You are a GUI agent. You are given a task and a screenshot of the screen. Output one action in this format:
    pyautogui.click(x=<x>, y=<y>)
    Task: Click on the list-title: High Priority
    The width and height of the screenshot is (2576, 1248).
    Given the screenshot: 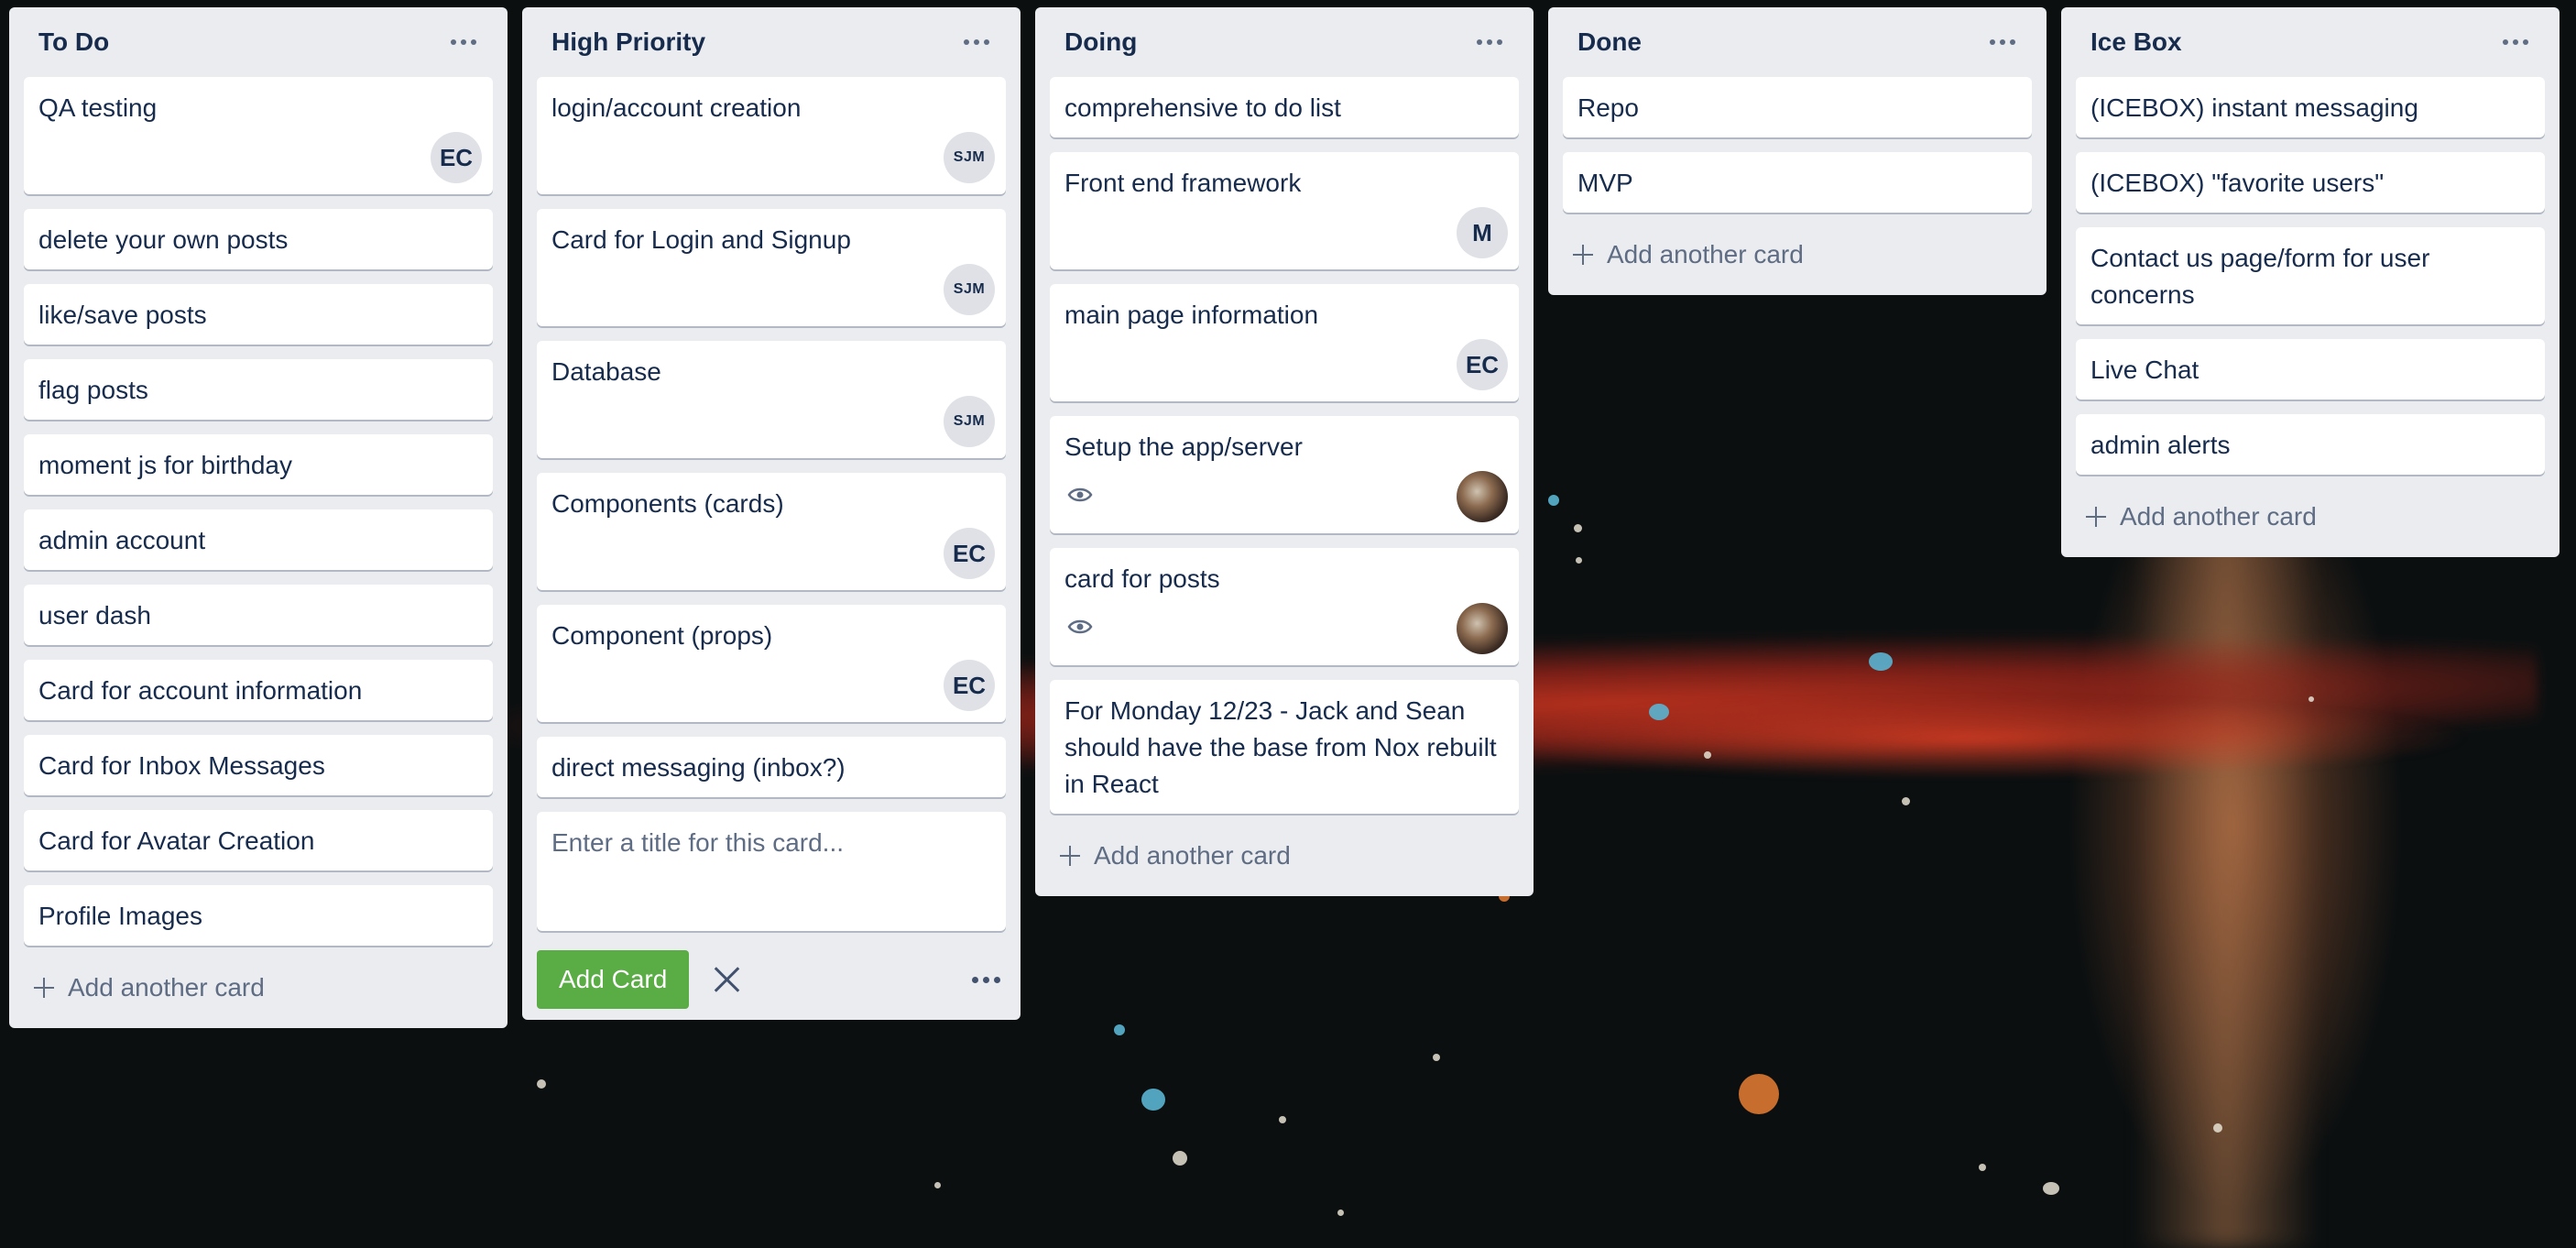 What is the action you would take?
    pyautogui.click(x=628, y=42)
    